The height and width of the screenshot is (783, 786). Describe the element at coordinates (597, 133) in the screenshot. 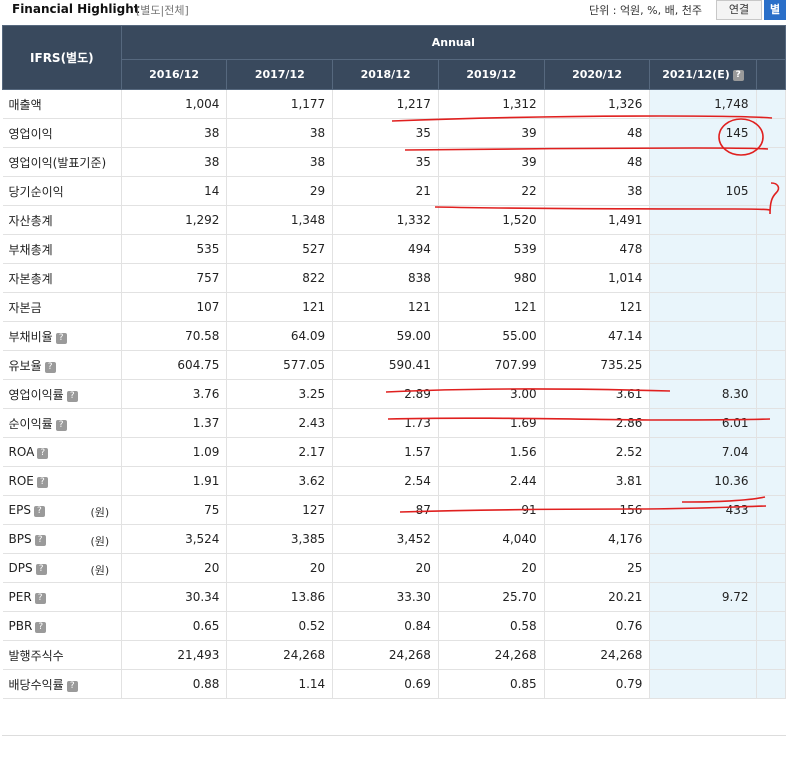

I see `table-cell: 48` at that location.